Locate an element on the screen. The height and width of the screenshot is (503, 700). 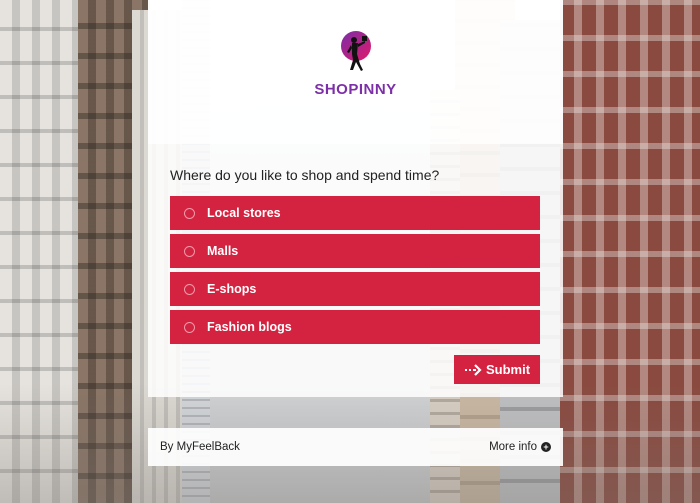
brand-name: SHOPINNY is located at coordinates (355, 89).